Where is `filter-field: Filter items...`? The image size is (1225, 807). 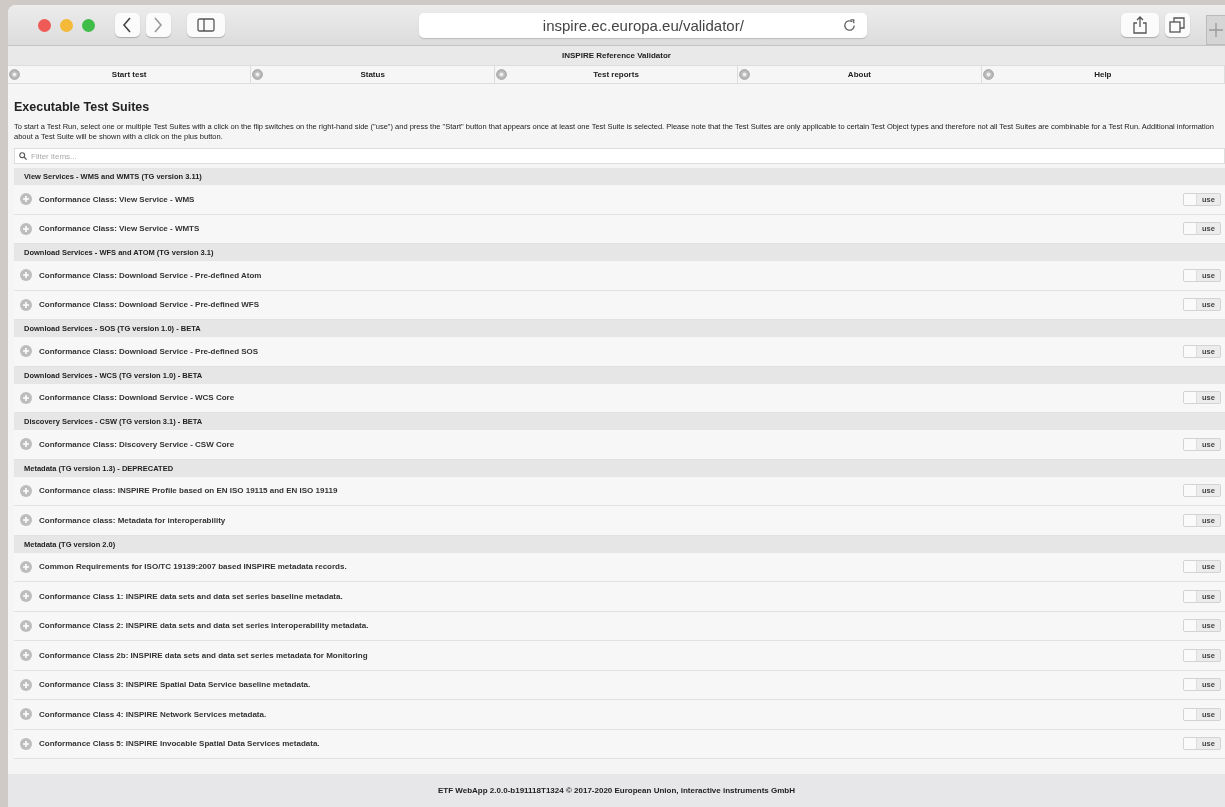
filter-field: Filter items... is located at coordinates (619, 156).